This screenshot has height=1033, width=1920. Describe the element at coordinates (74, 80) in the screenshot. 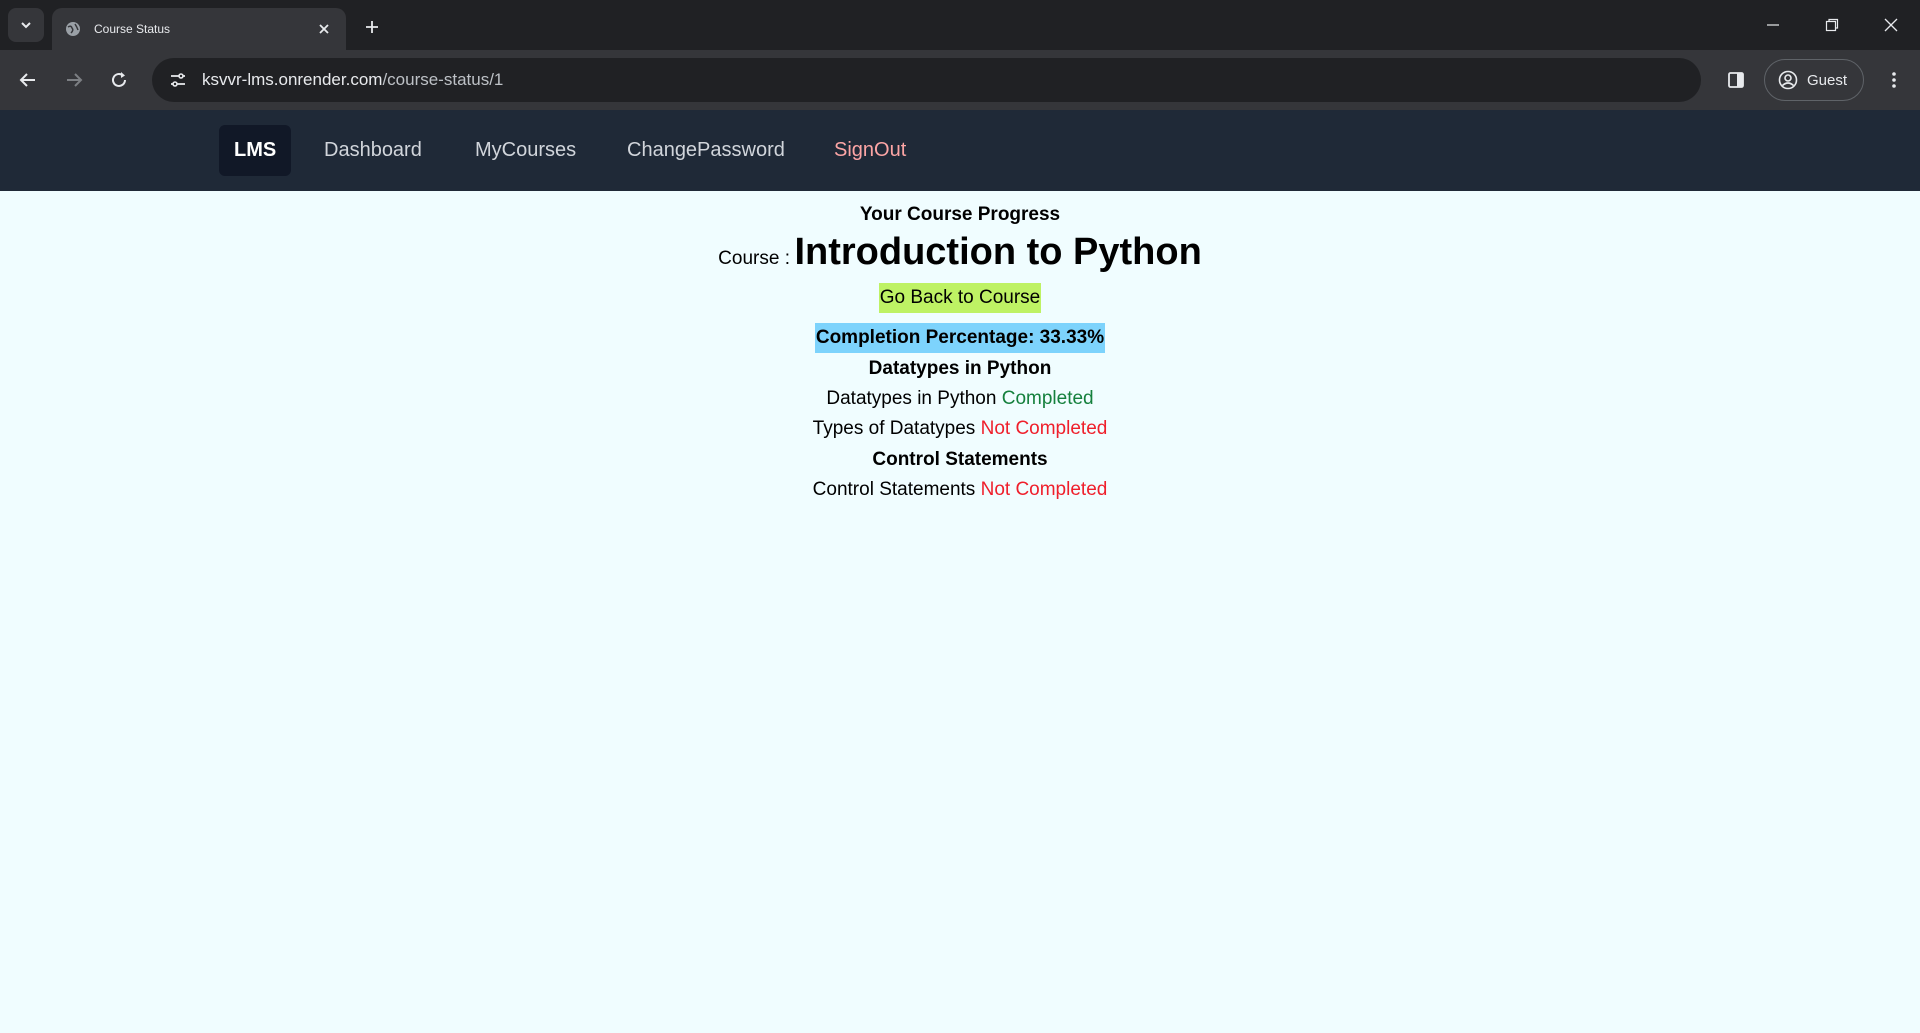

I see `forward-arrow-icon` at that location.